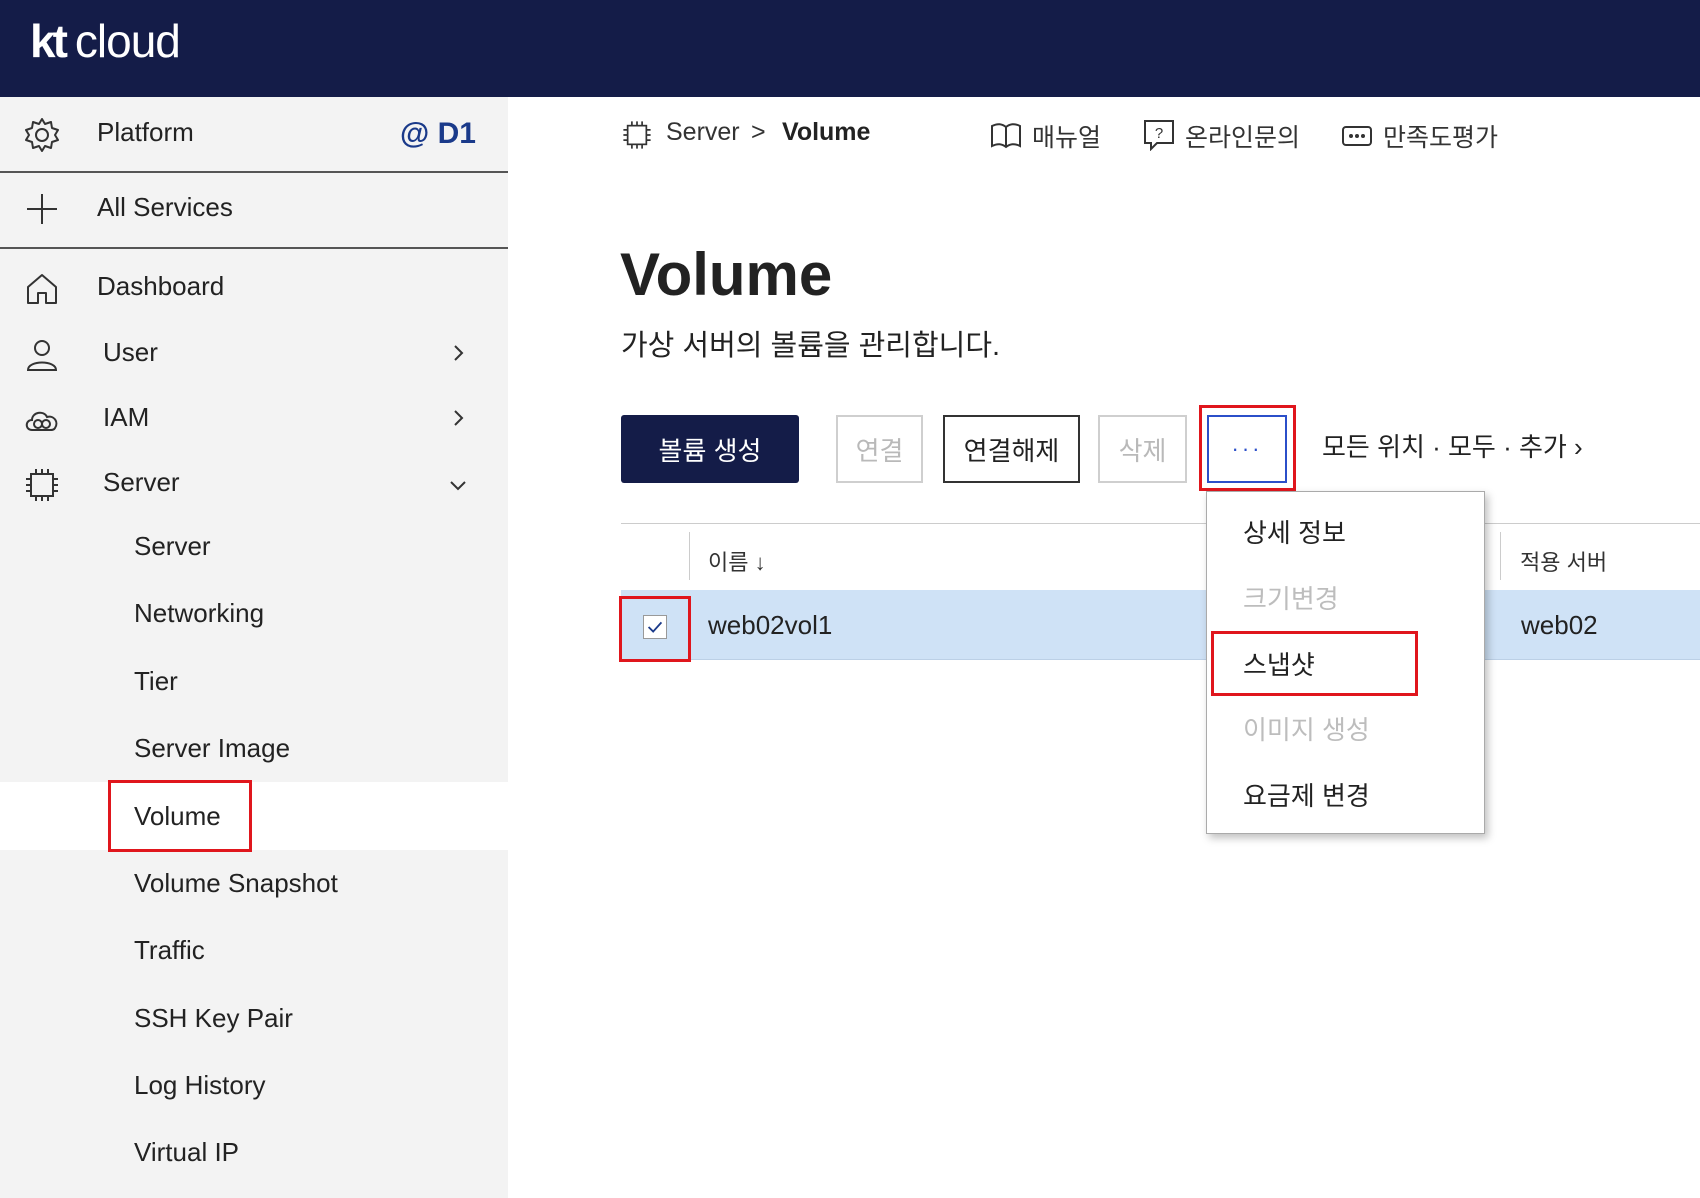  I want to click on sidebar-subitem-server-image: Server Image, so click(212, 748).